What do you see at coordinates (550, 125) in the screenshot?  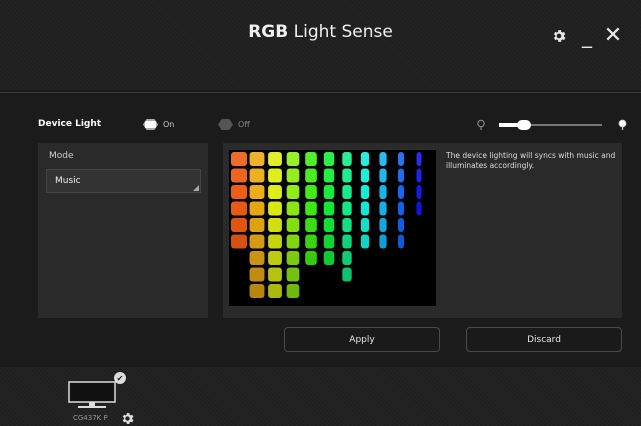 I see `brightness-slider` at bounding box center [550, 125].